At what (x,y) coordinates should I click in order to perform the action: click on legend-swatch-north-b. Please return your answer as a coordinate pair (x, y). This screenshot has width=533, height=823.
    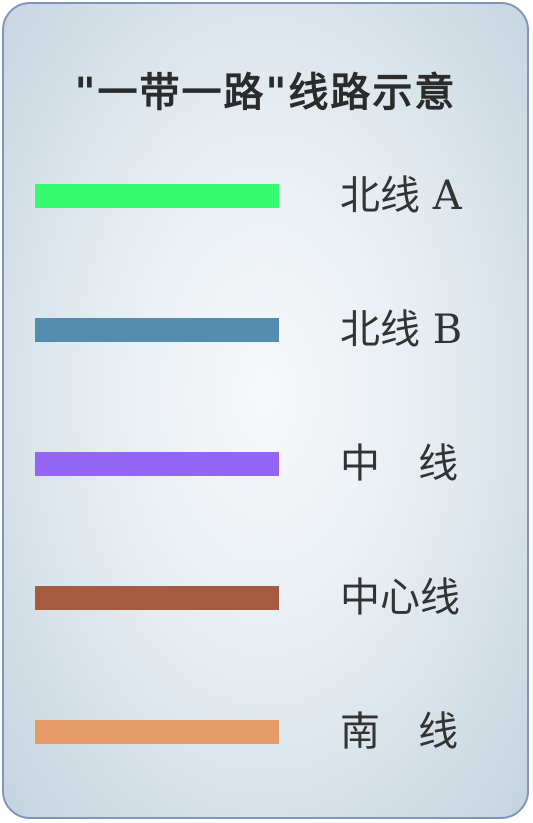
    Looking at the image, I should click on (157, 330).